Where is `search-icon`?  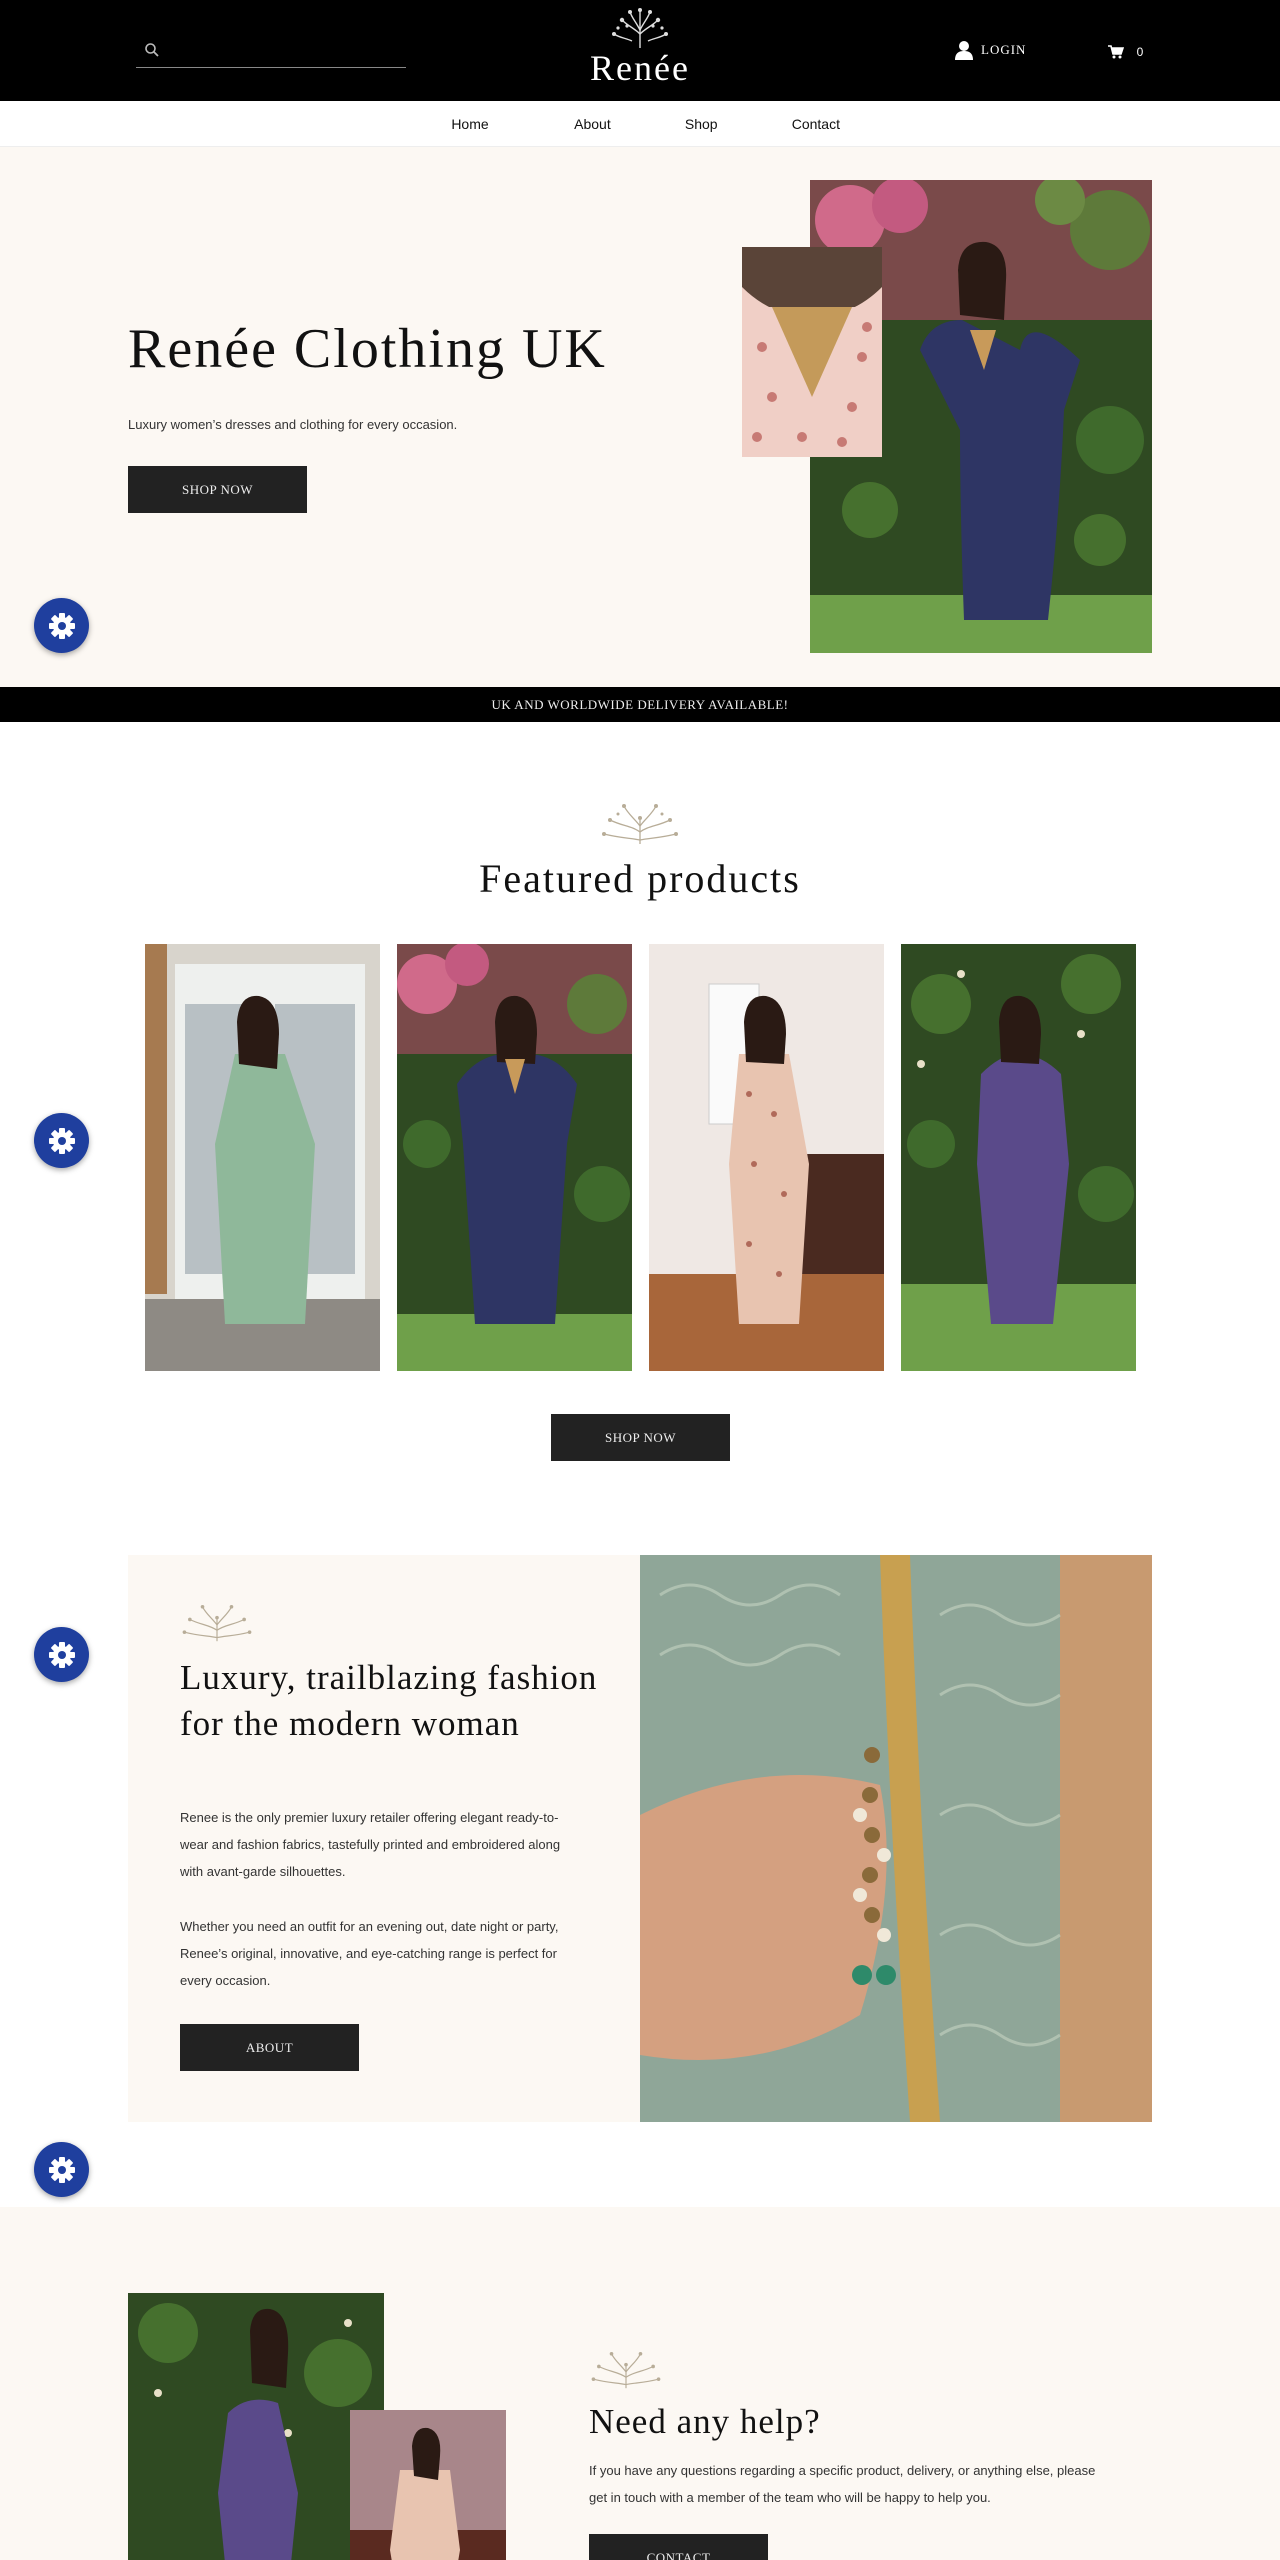 search-icon is located at coordinates (152, 50).